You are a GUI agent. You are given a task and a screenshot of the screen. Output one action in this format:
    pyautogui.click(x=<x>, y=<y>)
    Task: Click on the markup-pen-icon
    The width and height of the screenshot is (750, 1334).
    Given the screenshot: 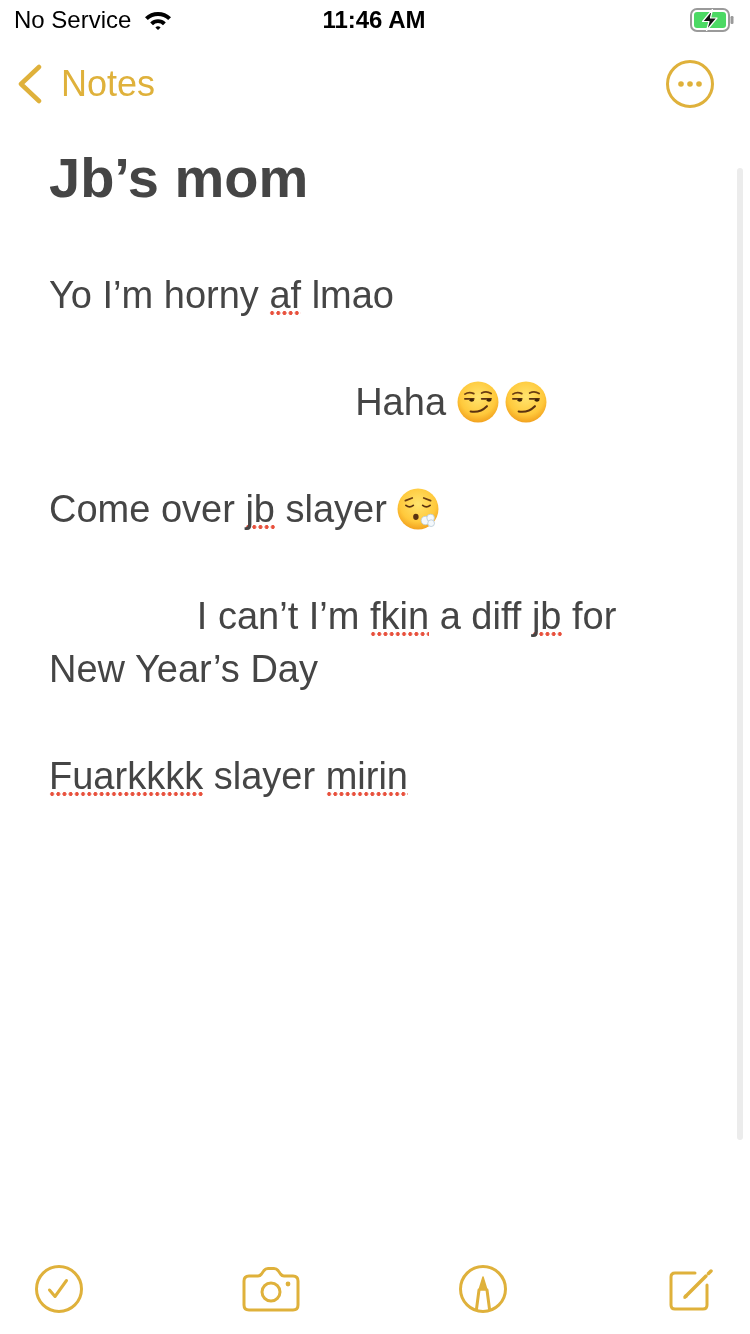 What is the action you would take?
    pyautogui.click(x=483, y=1289)
    